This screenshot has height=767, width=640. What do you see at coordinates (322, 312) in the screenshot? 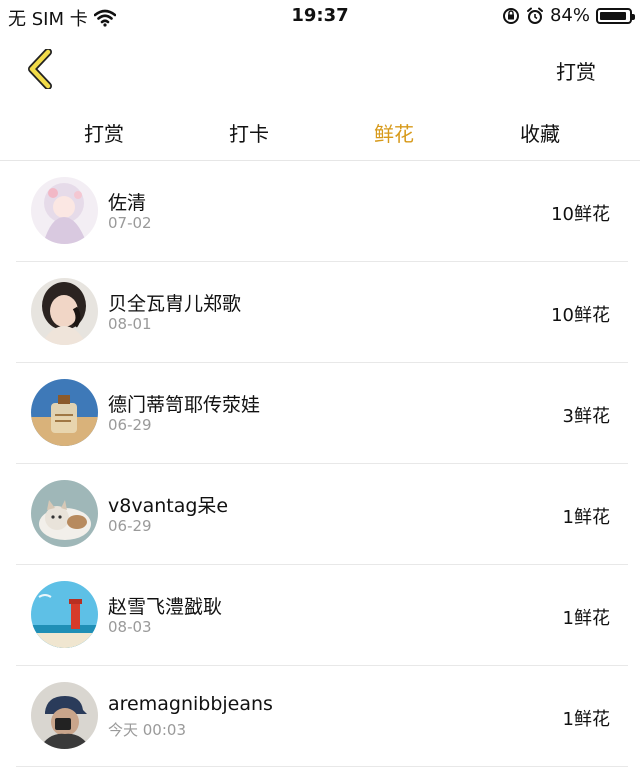
I see `list-item: 贝全瓦胄儿郑歌 08-01 10鲜花` at bounding box center [322, 312].